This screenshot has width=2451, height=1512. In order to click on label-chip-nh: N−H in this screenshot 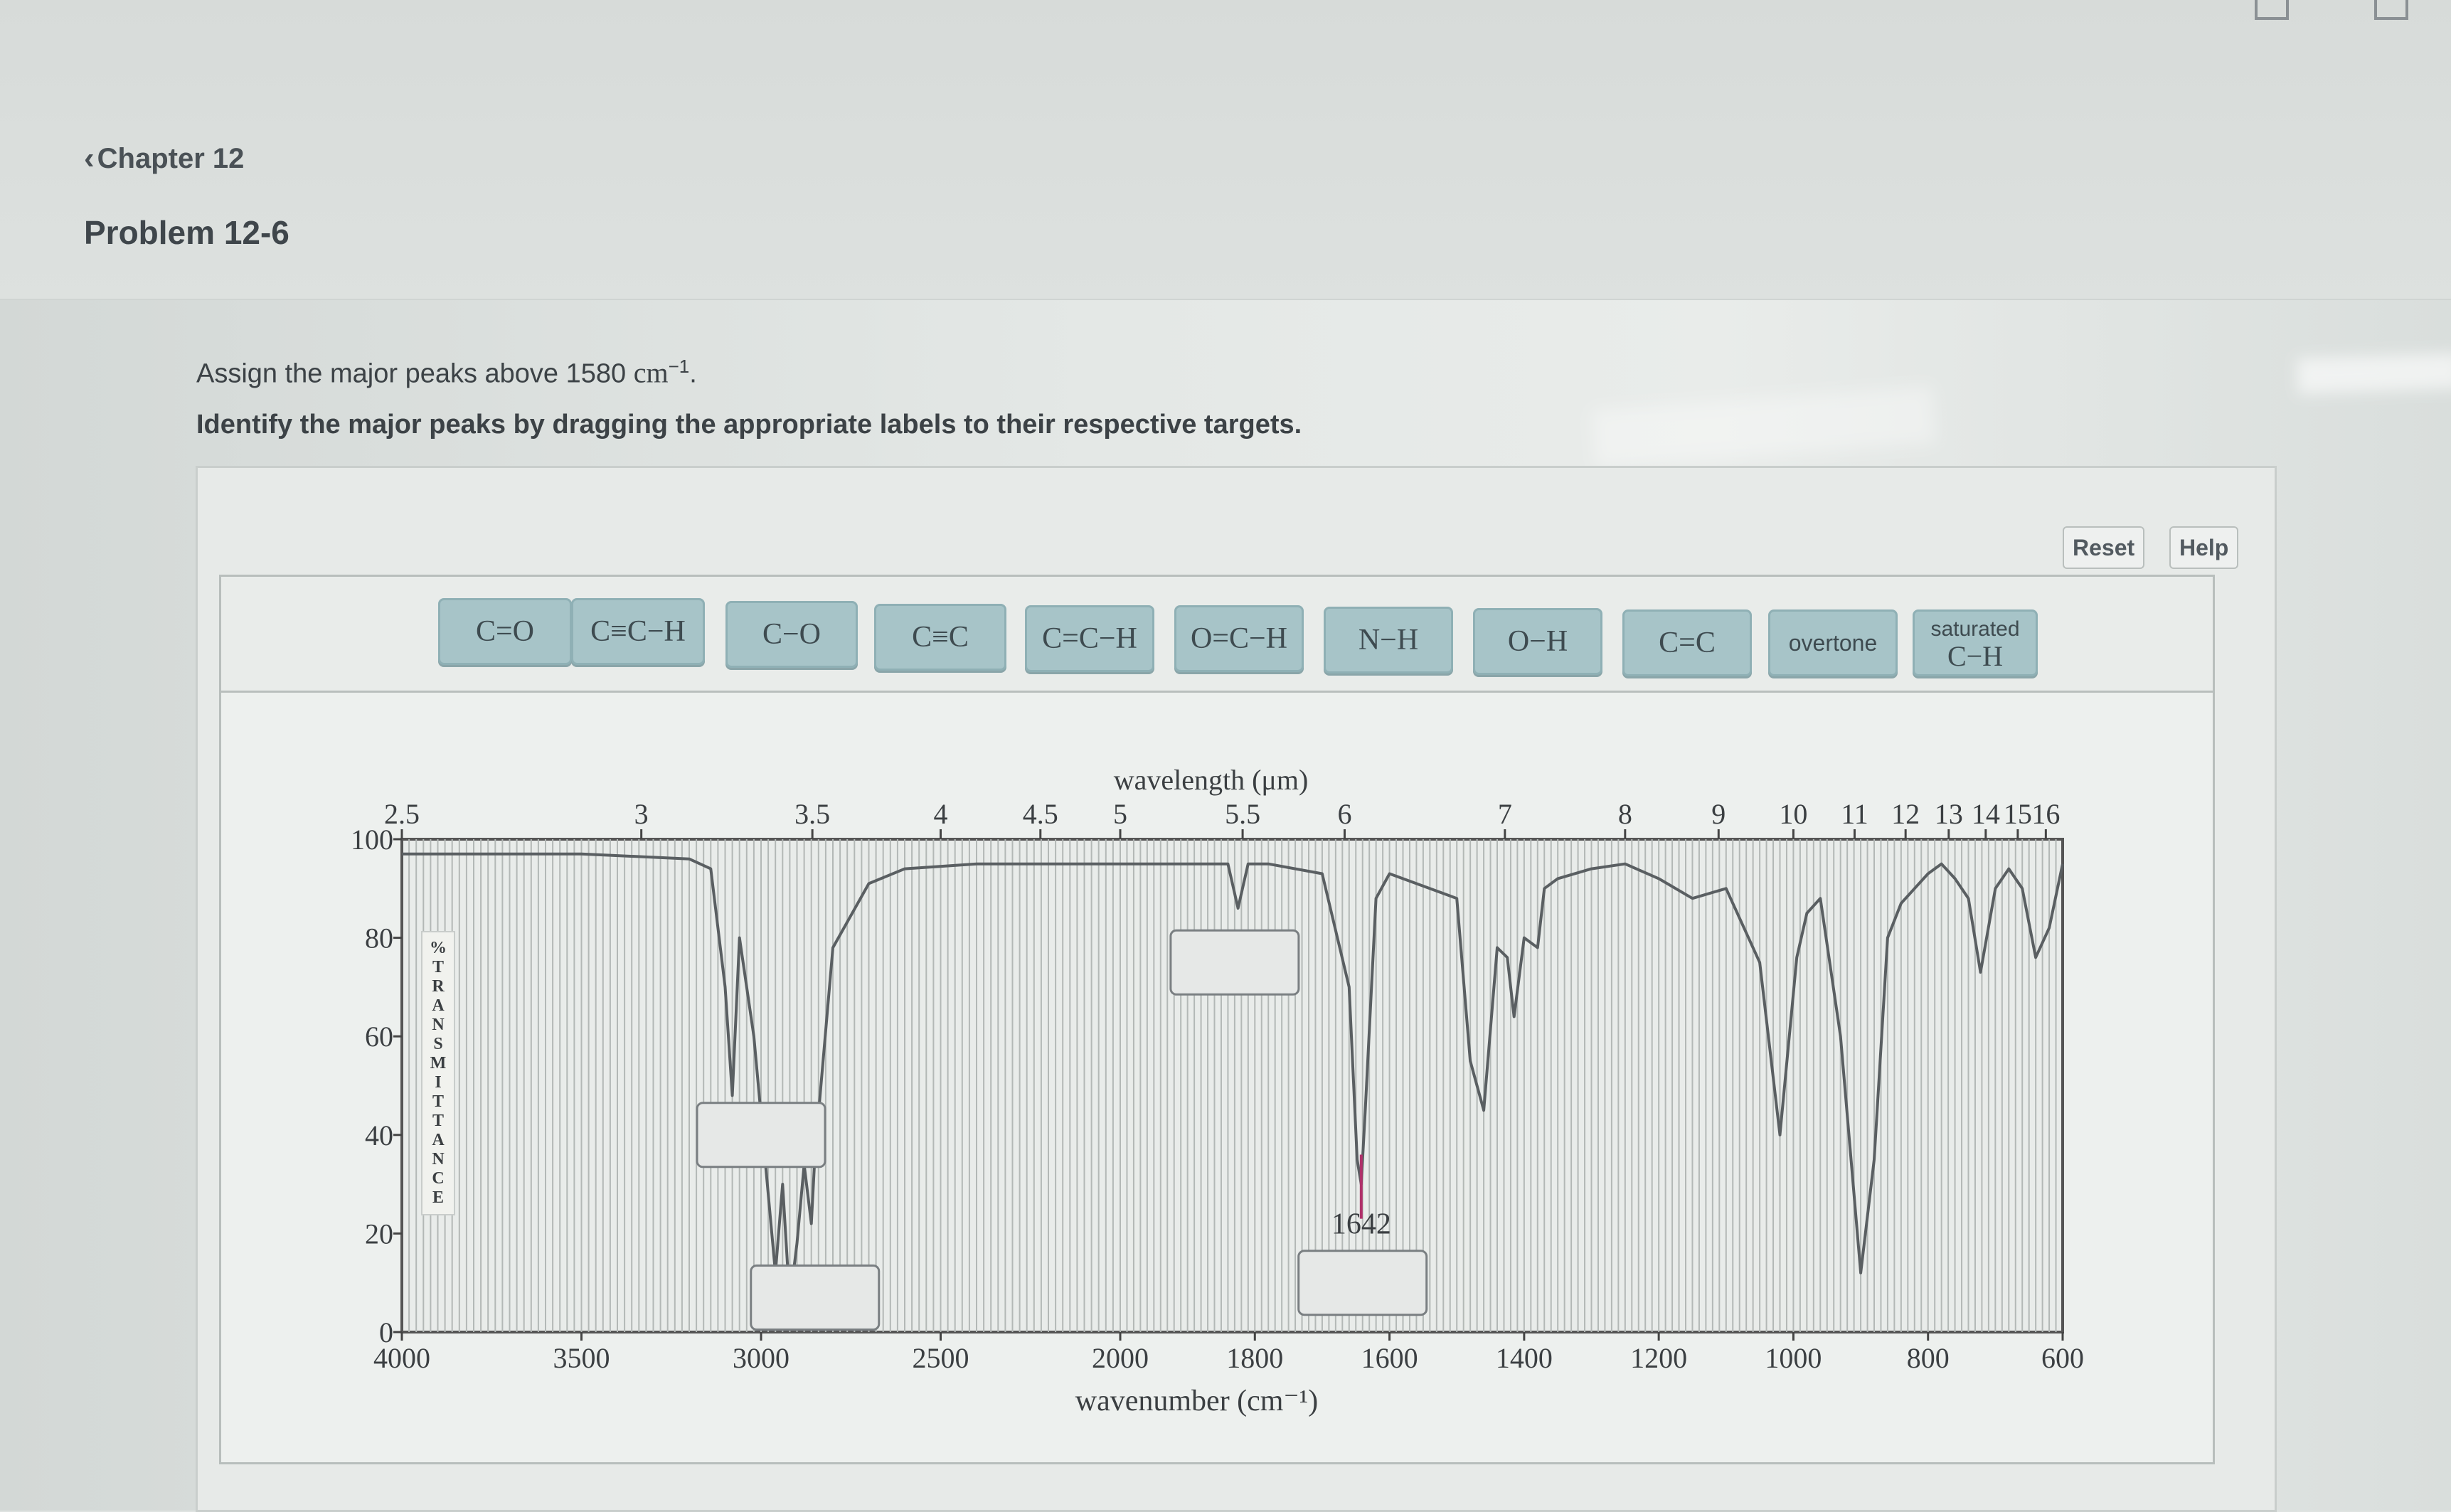, I will do `click(1388, 640)`.